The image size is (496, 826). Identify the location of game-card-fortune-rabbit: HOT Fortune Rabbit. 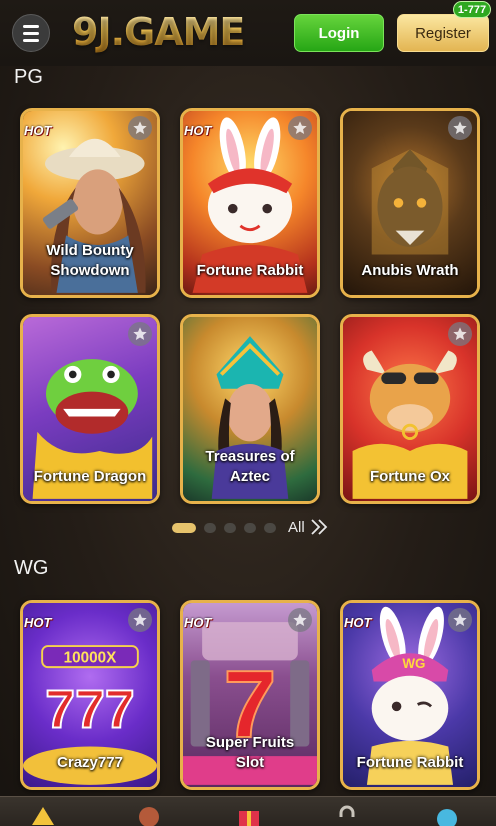
(250, 203).